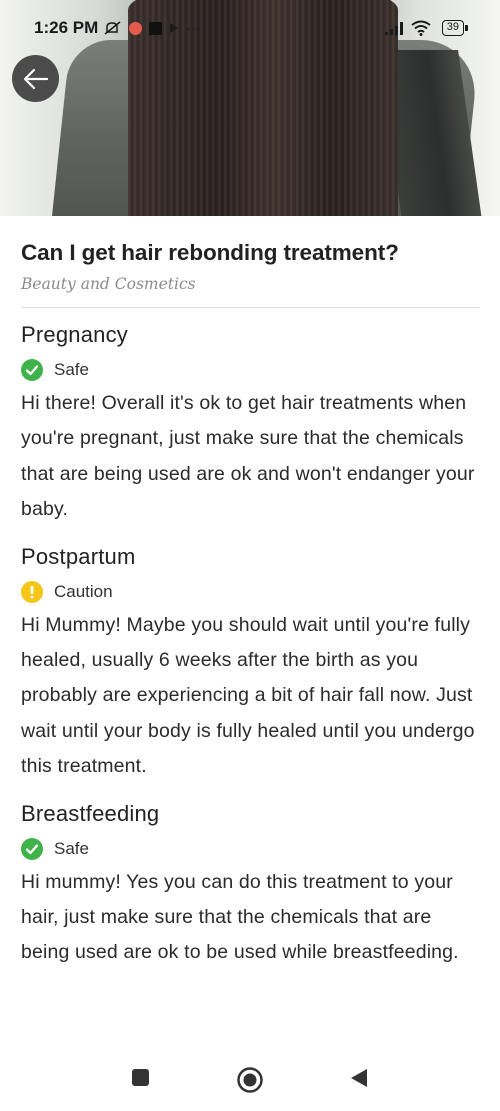 Image resolution: width=500 pixels, height=1111 pixels. I want to click on circle-home-icon, so click(250, 1080).